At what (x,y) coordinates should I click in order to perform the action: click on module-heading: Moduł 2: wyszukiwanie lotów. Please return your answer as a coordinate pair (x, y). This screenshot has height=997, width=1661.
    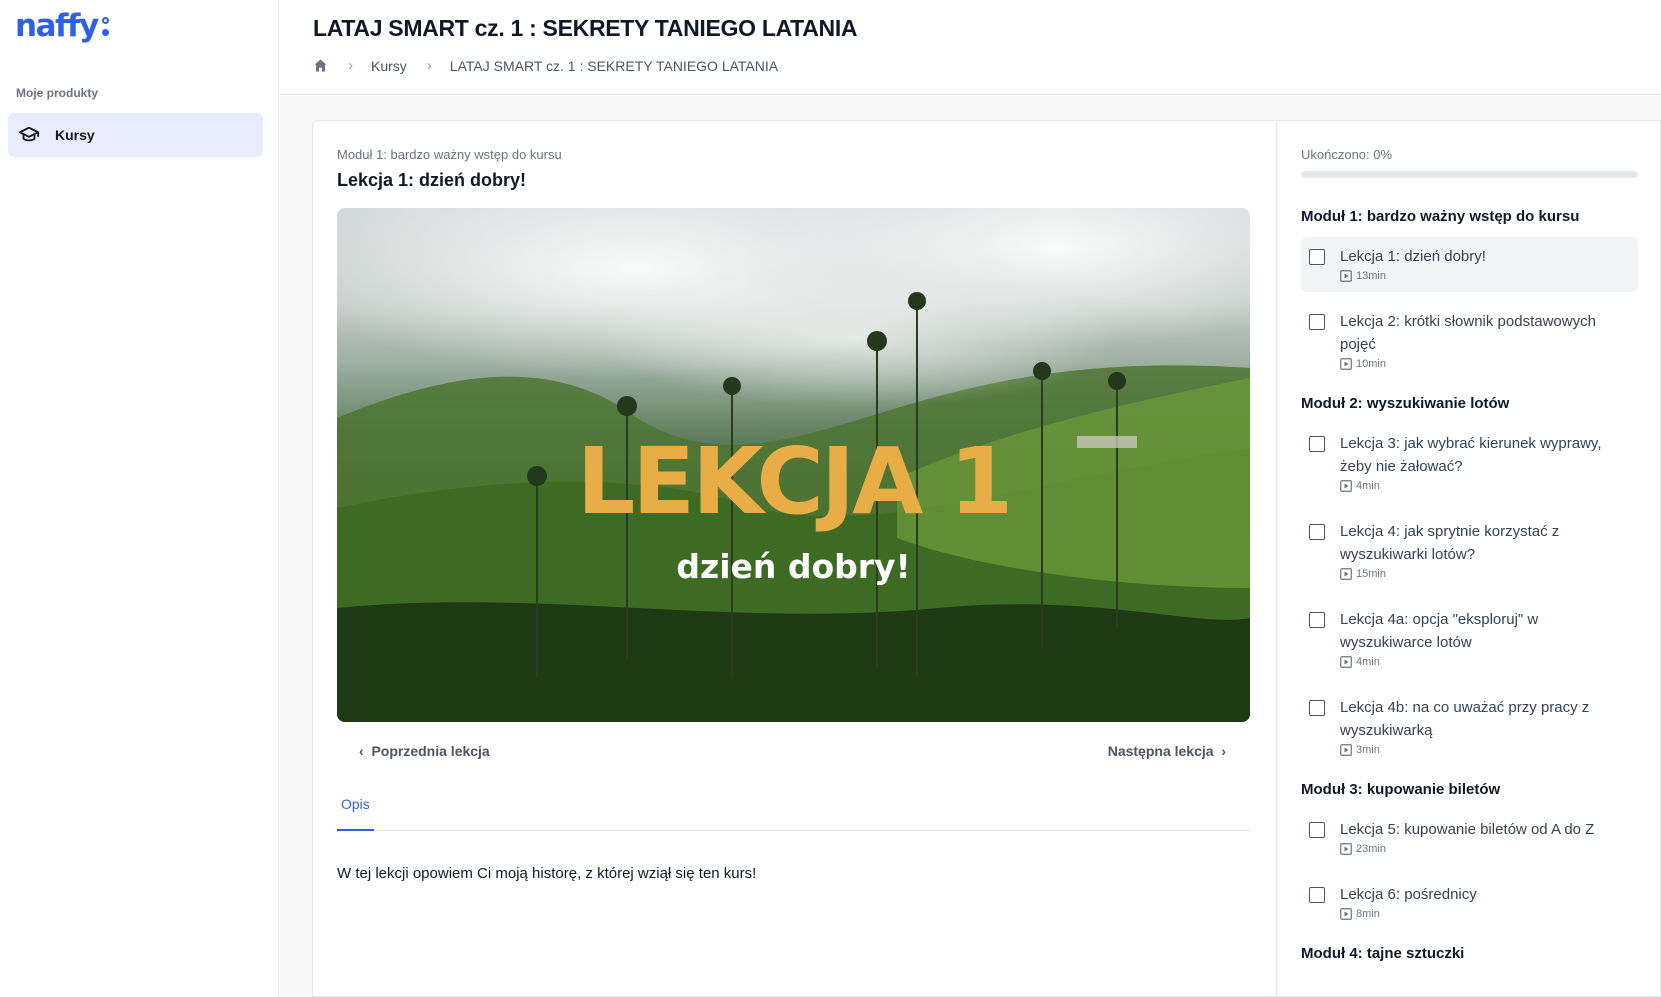
    Looking at the image, I should click on (1405, 403).